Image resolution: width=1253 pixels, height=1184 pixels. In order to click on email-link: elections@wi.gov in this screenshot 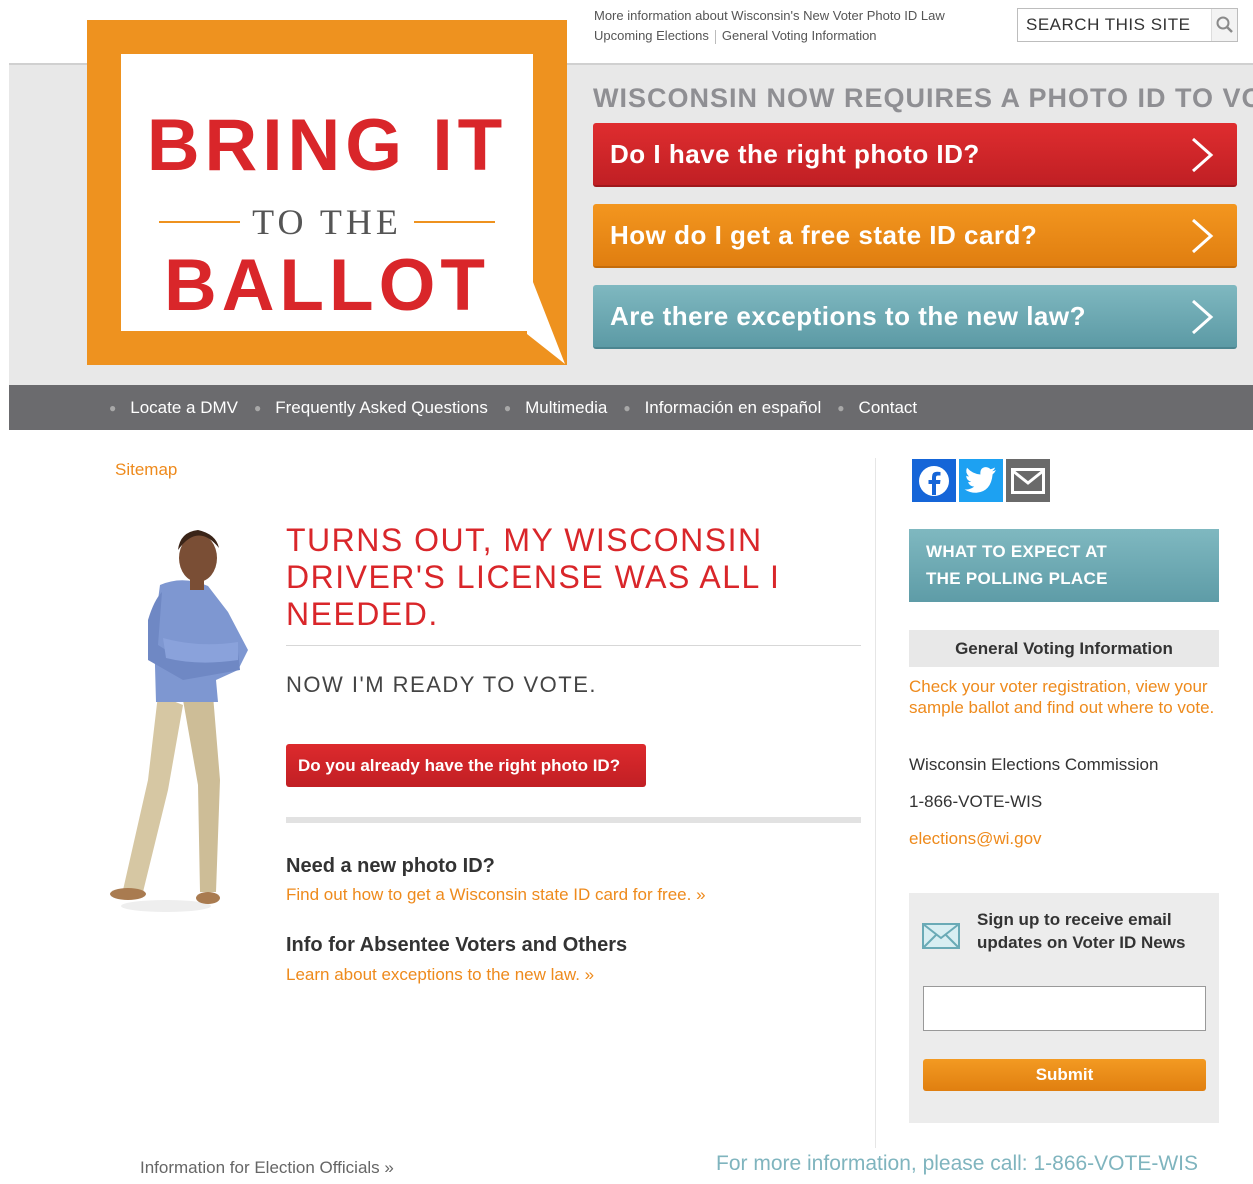, I will do `click(975, 839)`.